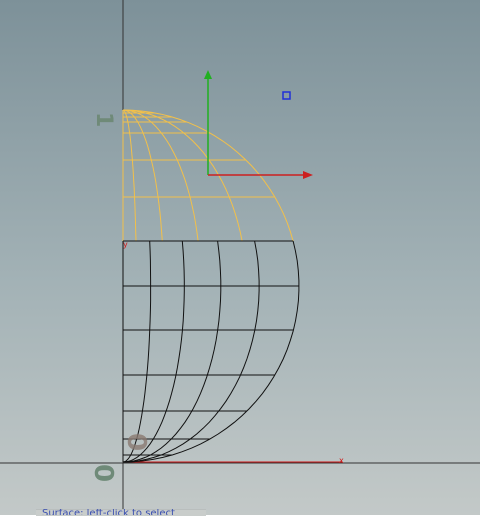  What do you see at coordinates (308, 175) in the screenshot?
I see `gizmo-x-arrow-head` at bounding box center [308, 175].